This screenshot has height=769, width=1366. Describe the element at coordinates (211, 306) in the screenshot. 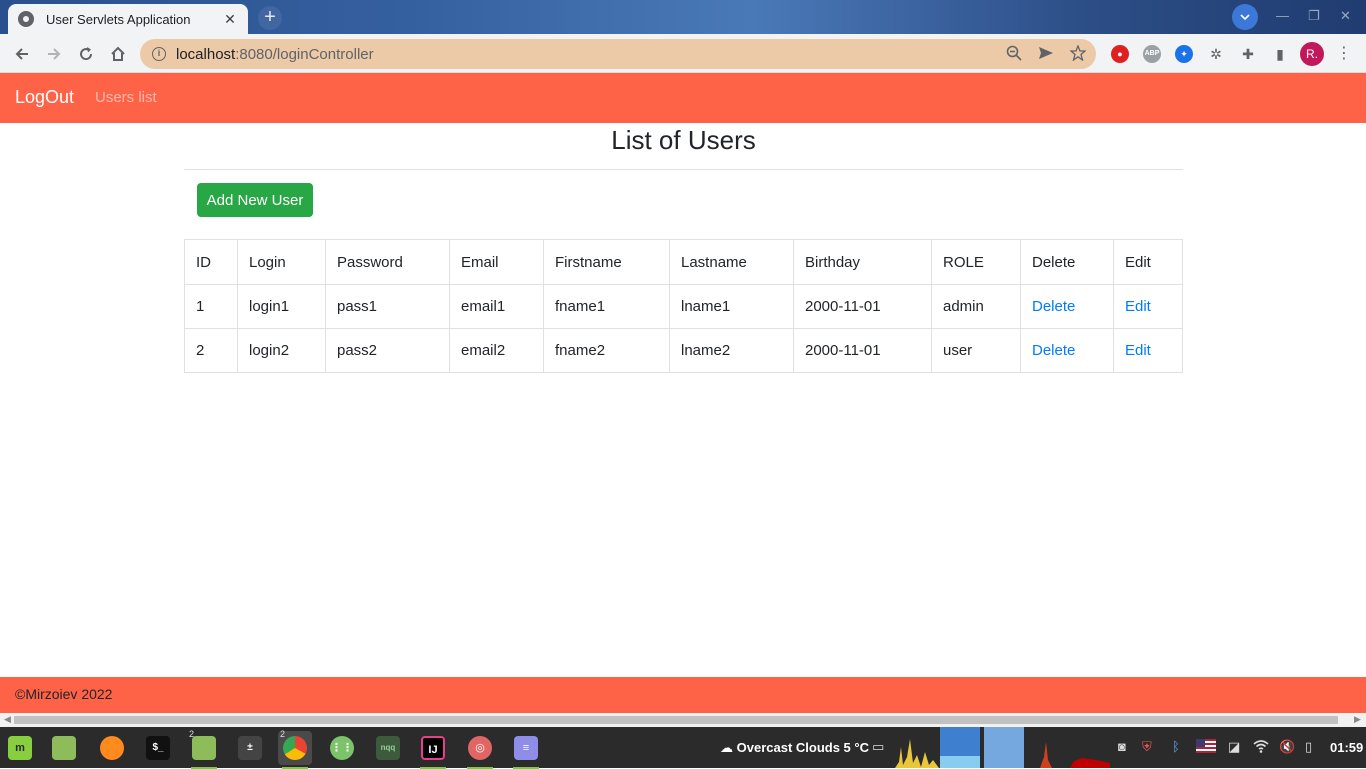

I see `cell-id: 1` at that location.